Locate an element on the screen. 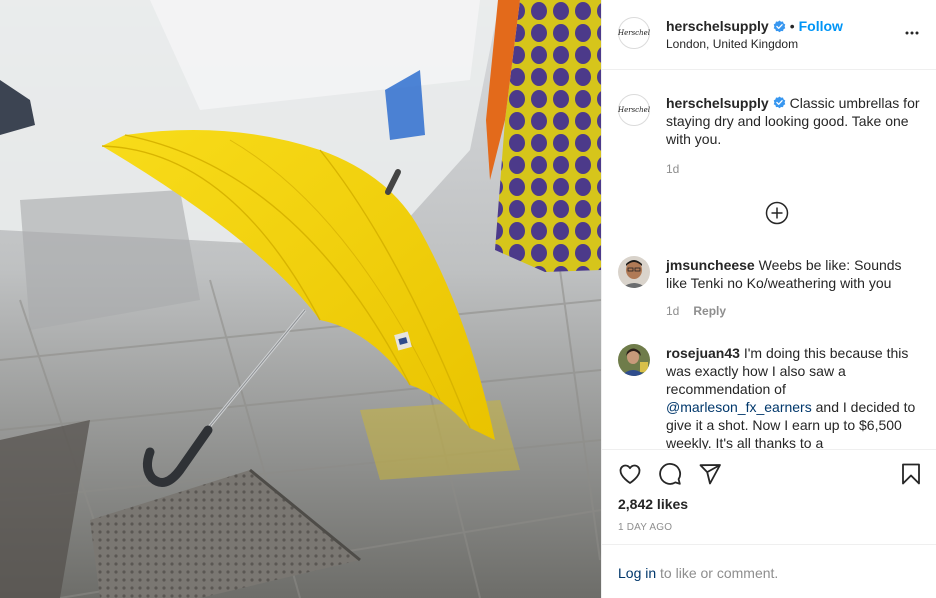 This screenshot has width=936, height=598. header-username-row: herschelsupply • Follow is located at coordinates (754, 26).